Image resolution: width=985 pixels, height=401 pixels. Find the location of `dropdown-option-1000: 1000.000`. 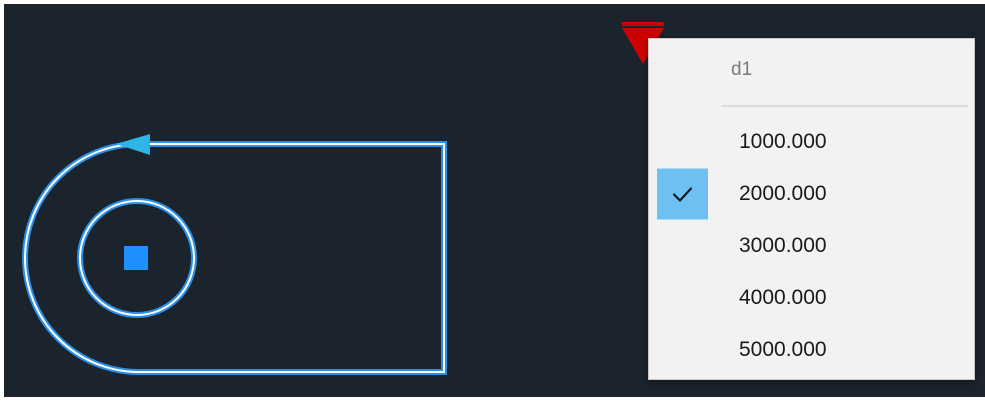

dropdown-option-1000: 1000.000 is located at coordinates (811, 142).